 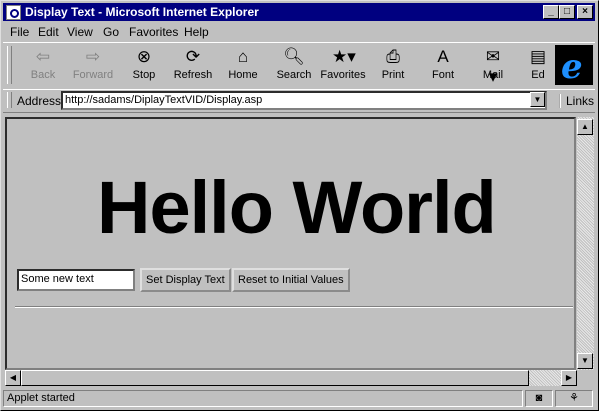 I want to click on close-button: ×, so click(x=585, y=12).